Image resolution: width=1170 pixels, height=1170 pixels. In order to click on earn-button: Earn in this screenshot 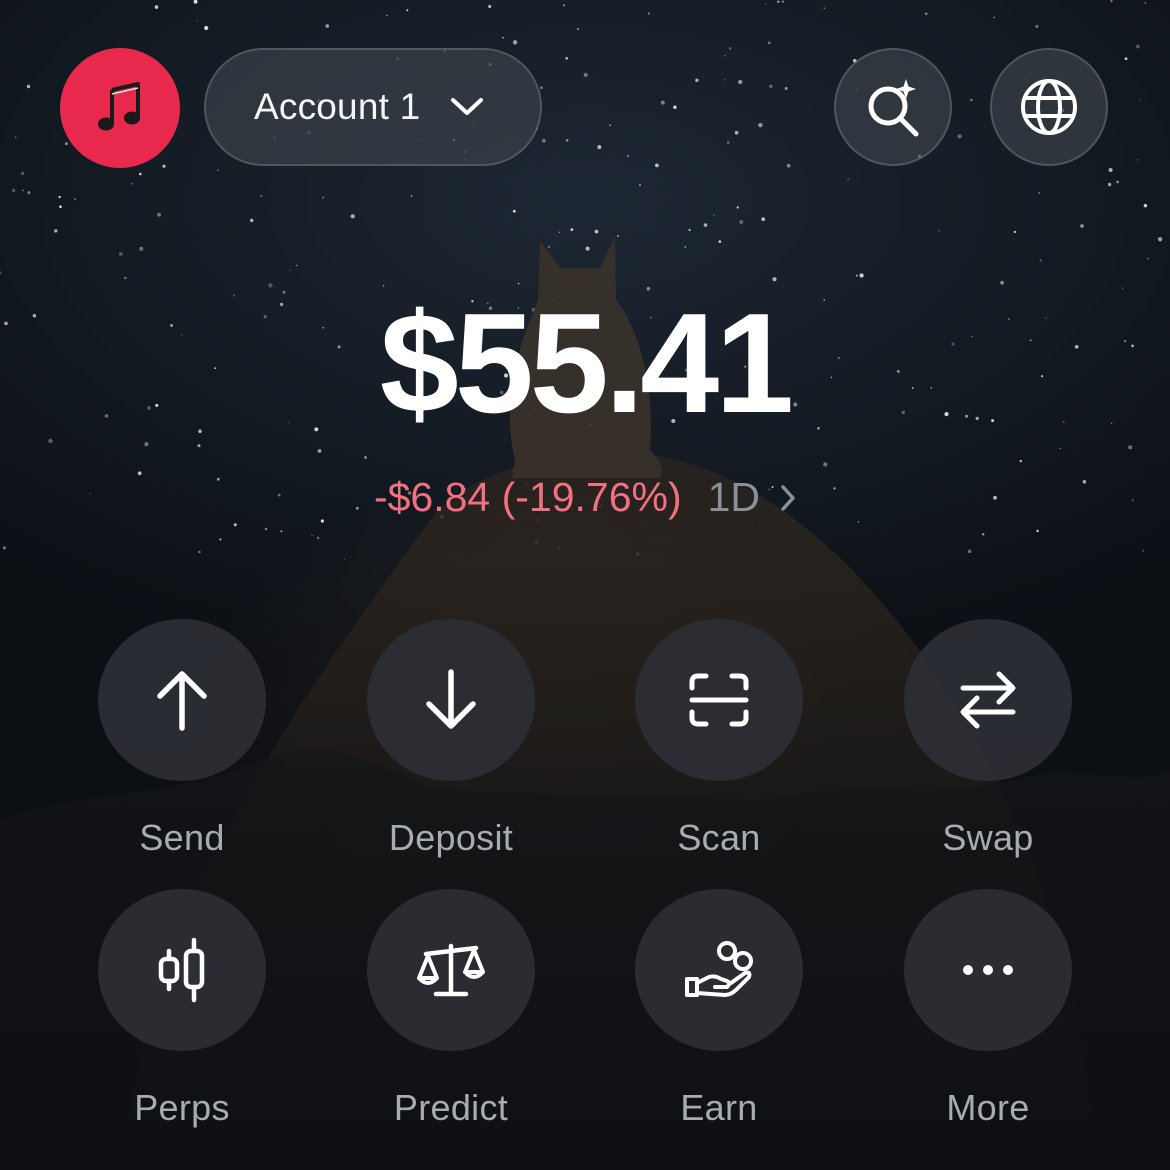, I will do `click(719, 1009)`.